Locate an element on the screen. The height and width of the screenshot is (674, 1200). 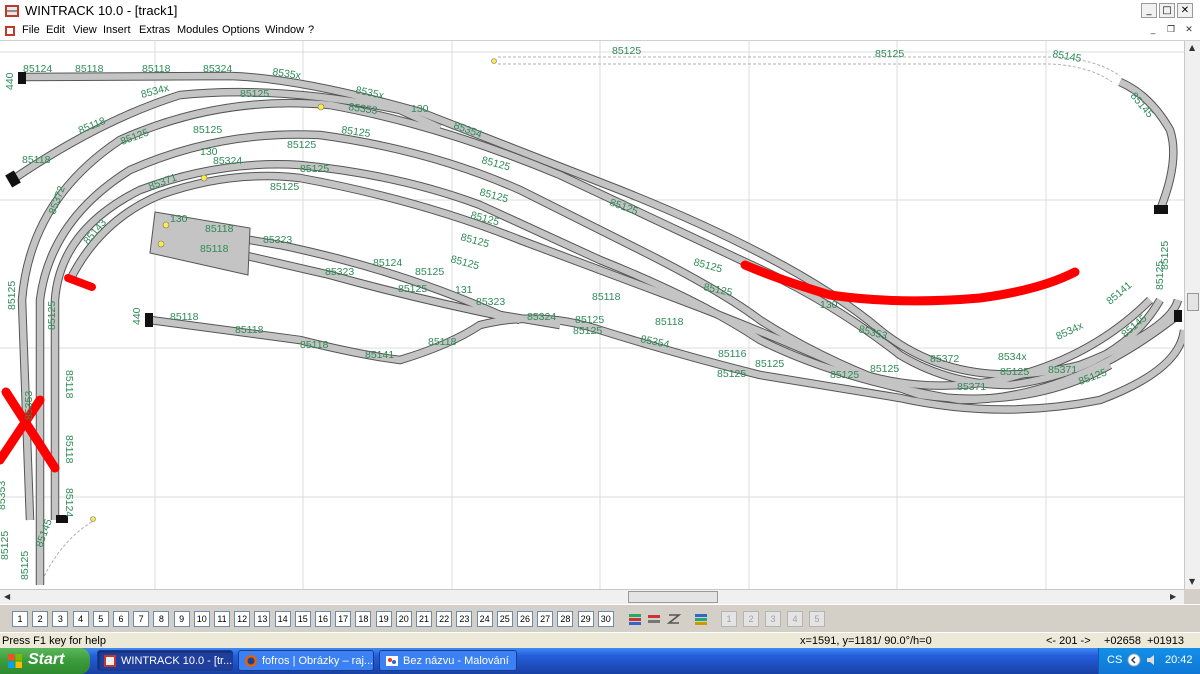
status-help-text: Press F1 key for help is located at coordinates (54, 641).